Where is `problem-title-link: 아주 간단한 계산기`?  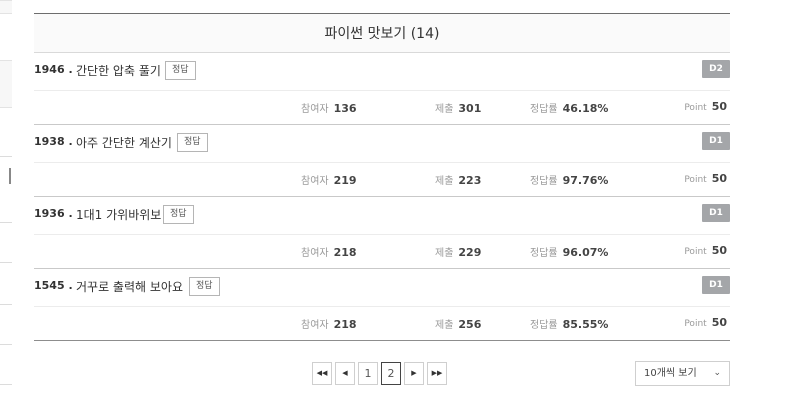 problem-title-link: 아주 간단한 계산기 is located at coordinates (124, 142).